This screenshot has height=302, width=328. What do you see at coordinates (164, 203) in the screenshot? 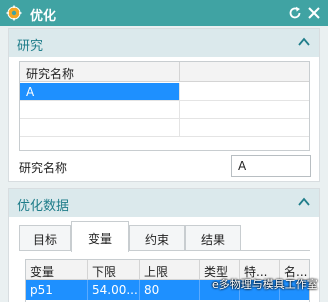
I see `optimization-group-header: 优化数据` at bounding box center [164, 203].